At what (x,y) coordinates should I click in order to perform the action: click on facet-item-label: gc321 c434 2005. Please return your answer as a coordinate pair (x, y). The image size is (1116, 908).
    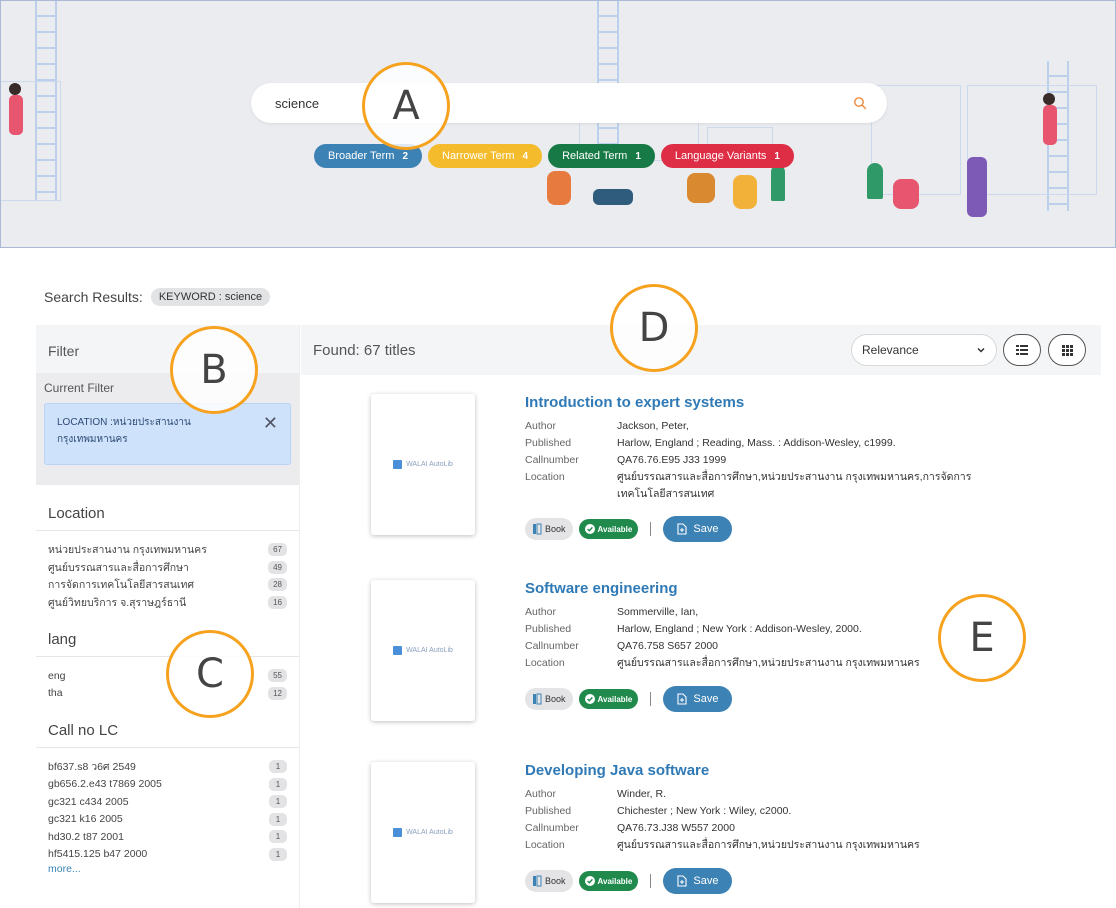
    Looking at the image, I should click on (88, 801).